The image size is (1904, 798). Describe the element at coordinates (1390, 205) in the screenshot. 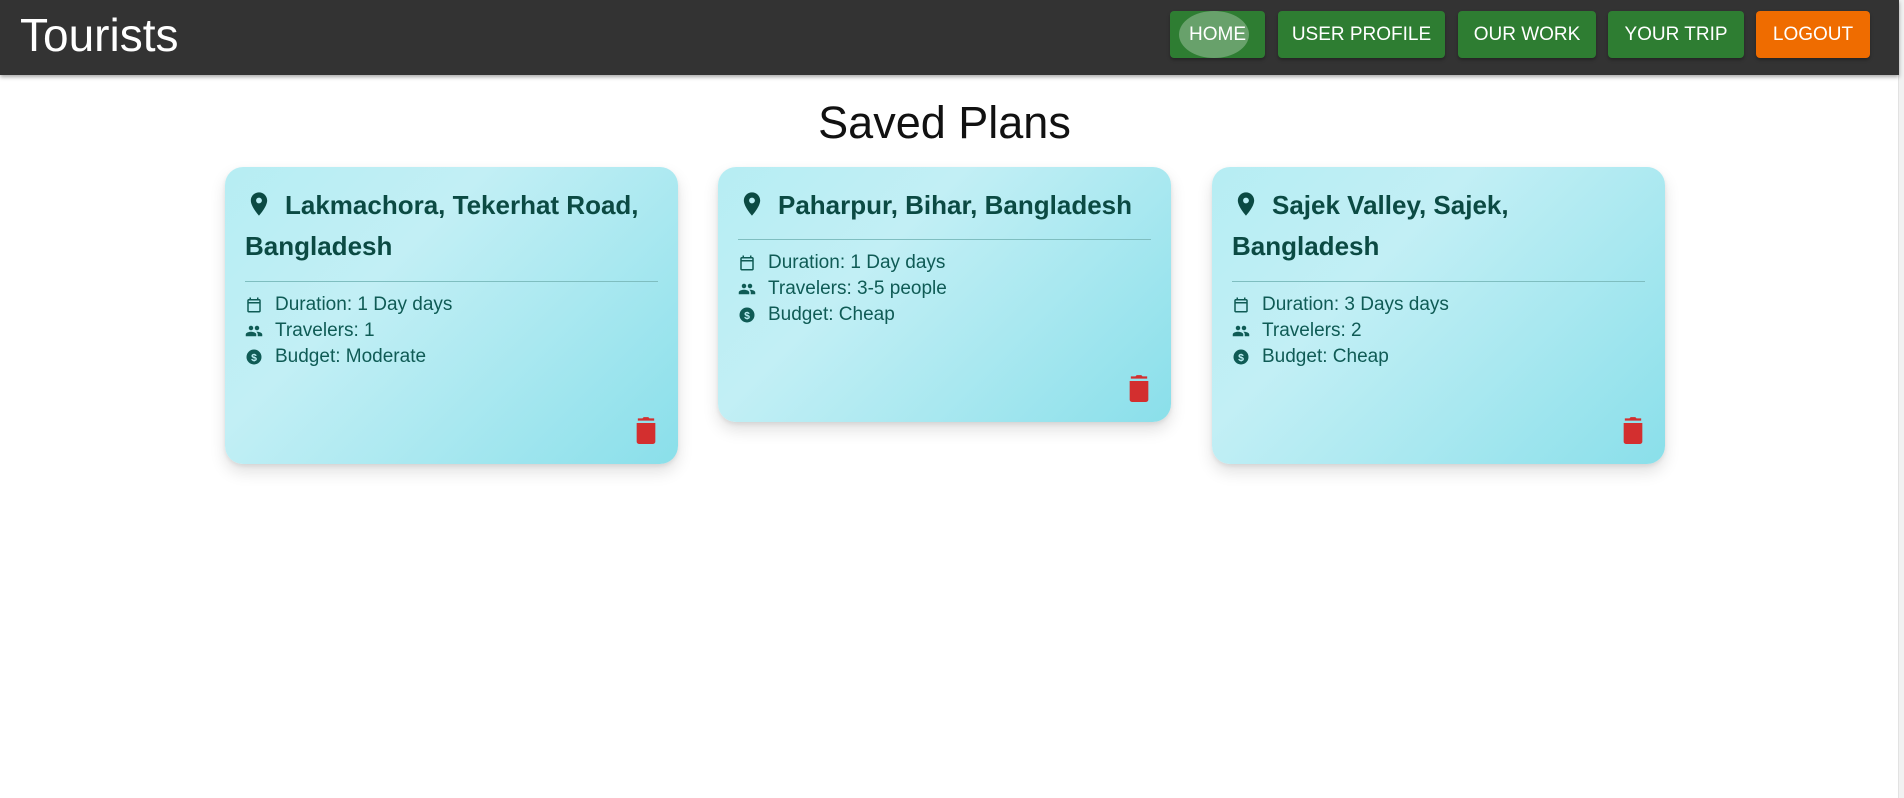

I see `plan-location-line1: Sajek Valley, Sajek,` at that location.